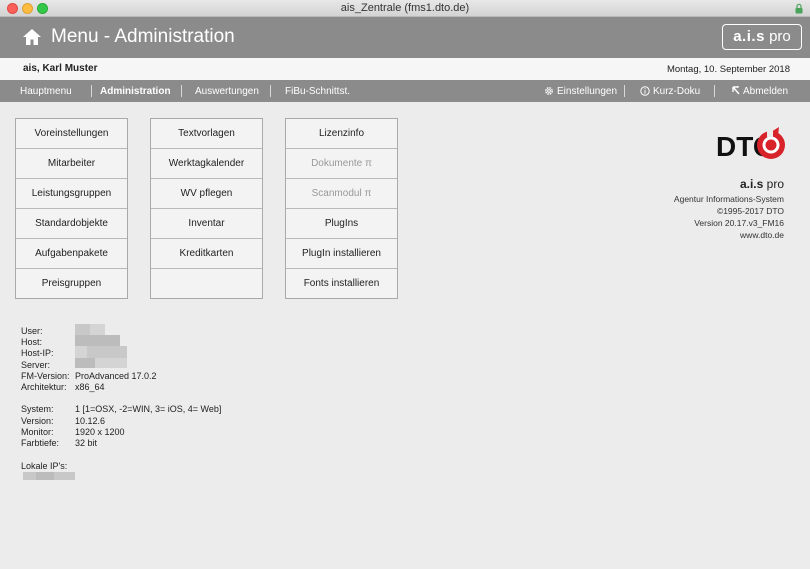  What do you see at coordinates (37, 409) in the screenshot?
I see `sys-label: System:` at bounding box center [37, 409].